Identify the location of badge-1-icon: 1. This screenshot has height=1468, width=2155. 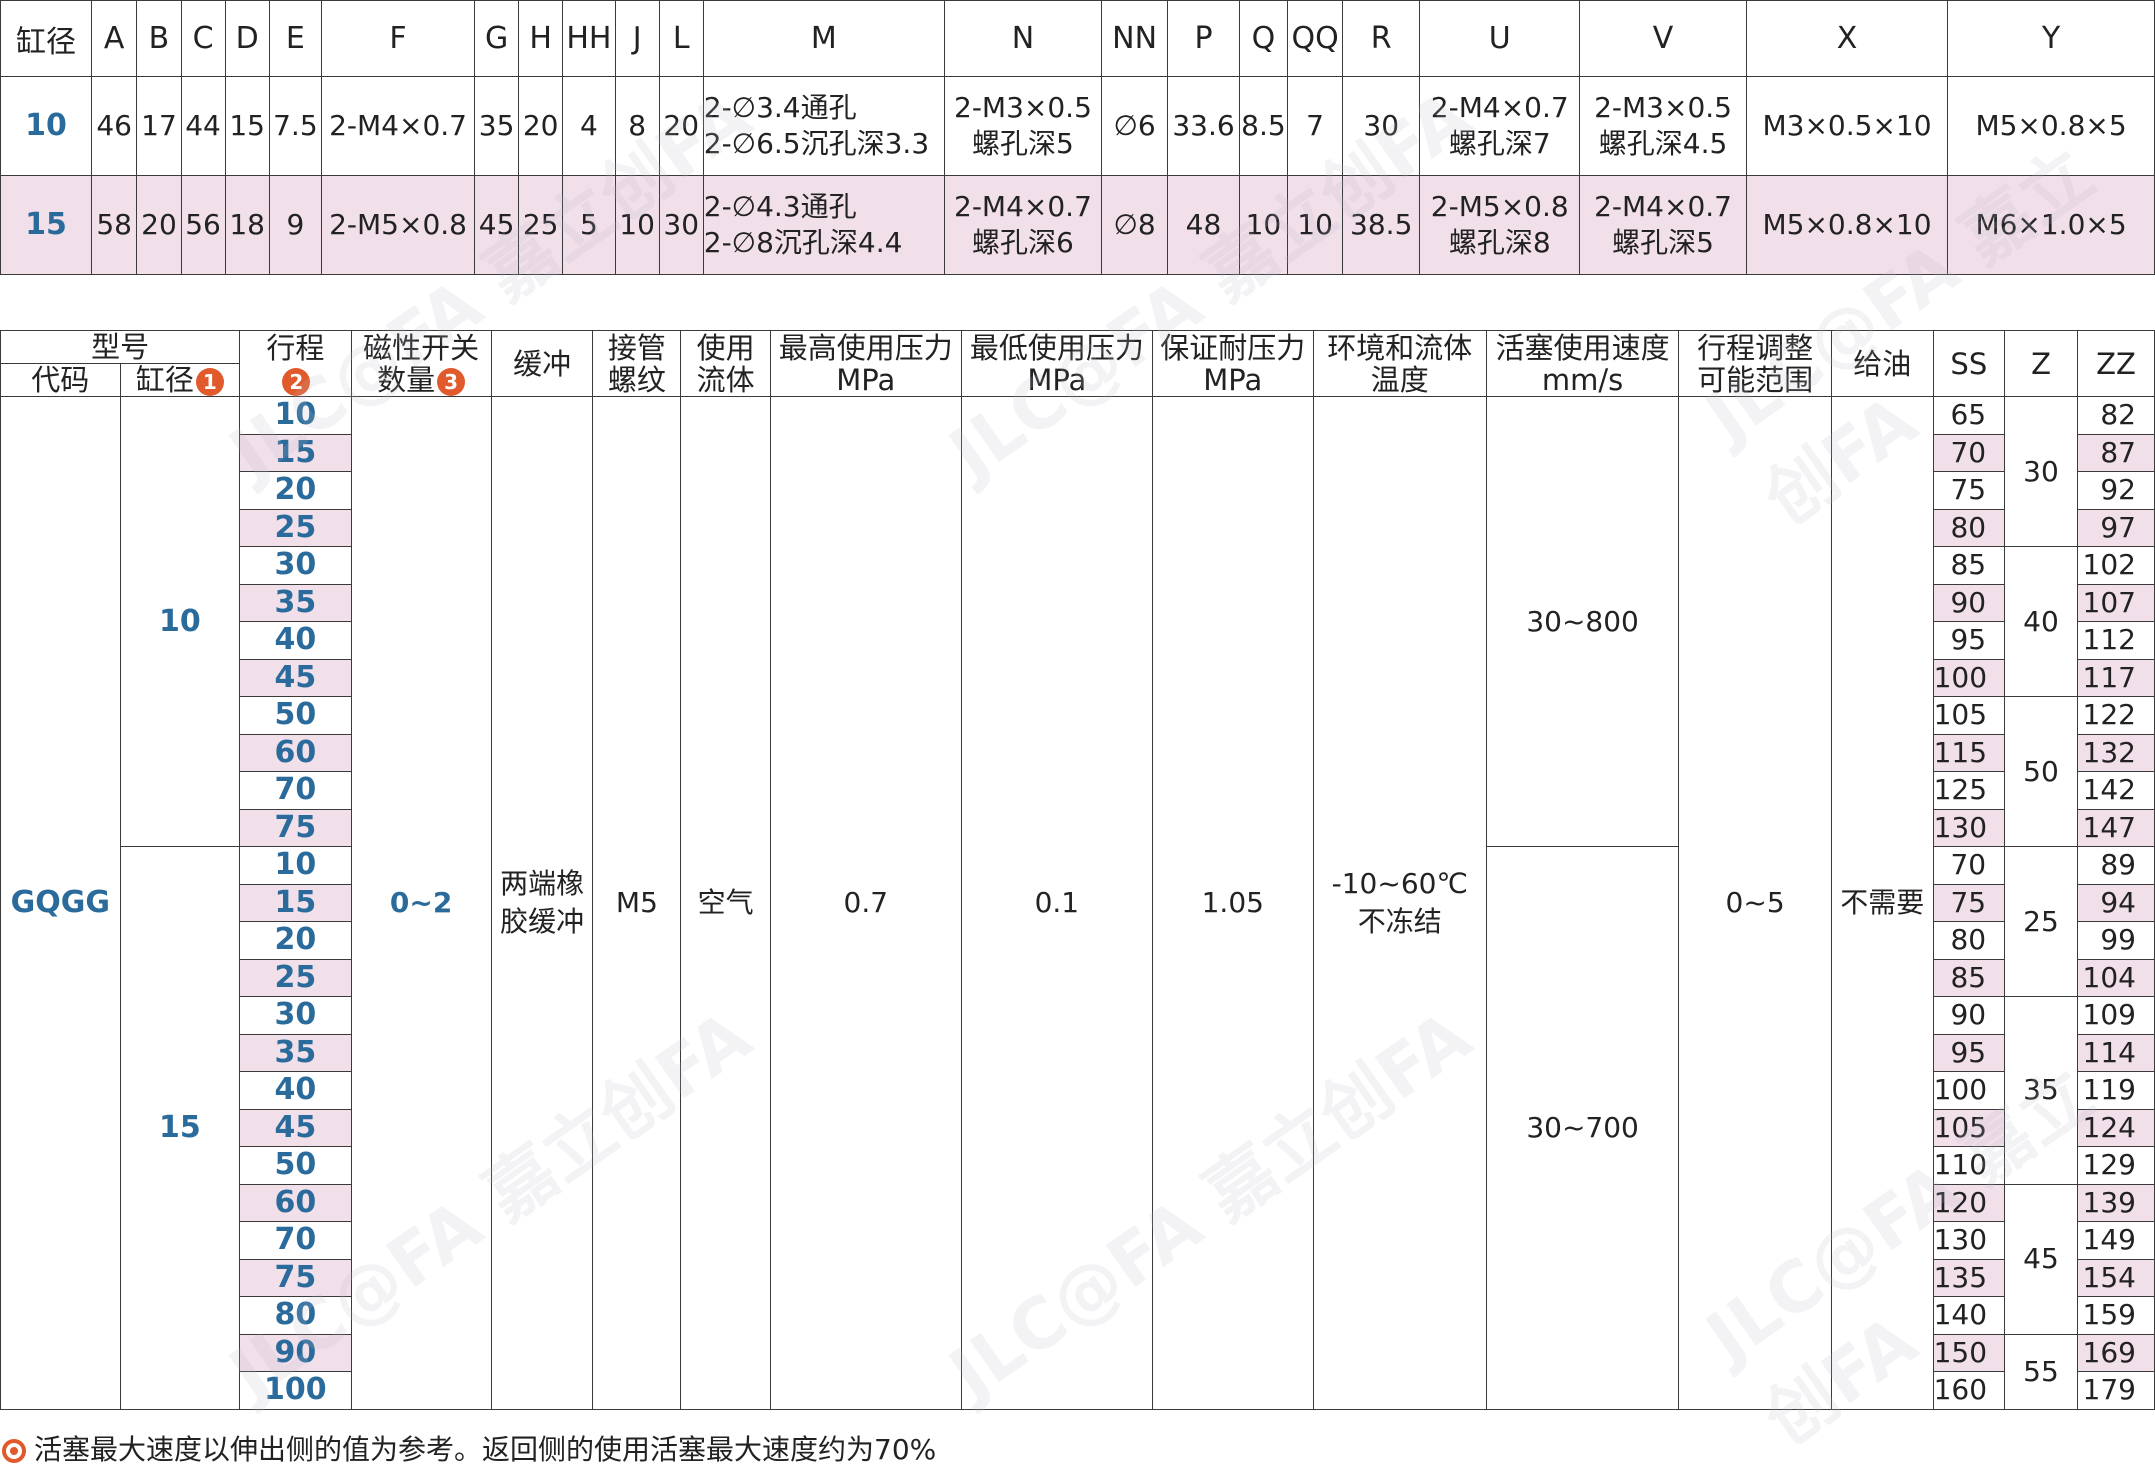
(209, 382).